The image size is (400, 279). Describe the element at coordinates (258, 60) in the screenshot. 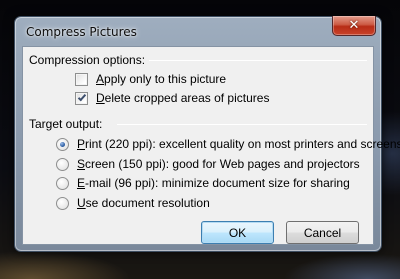

I see `compression-options-divider` at that location.